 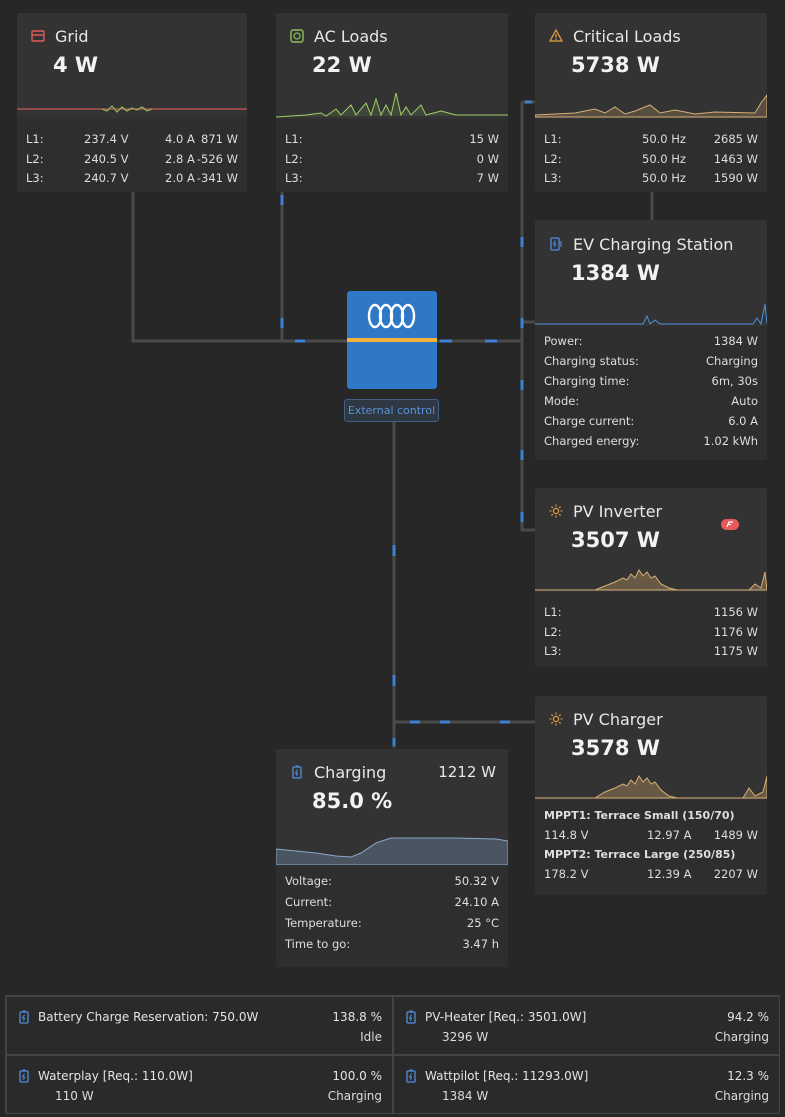 I want to click on reservation-percent: 94.2 %, so click(x=748, y=1017).